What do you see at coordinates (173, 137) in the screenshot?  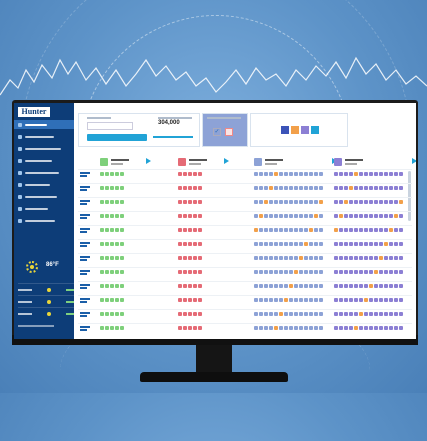 I see `secondary-link` at bounding box center [173, 137].